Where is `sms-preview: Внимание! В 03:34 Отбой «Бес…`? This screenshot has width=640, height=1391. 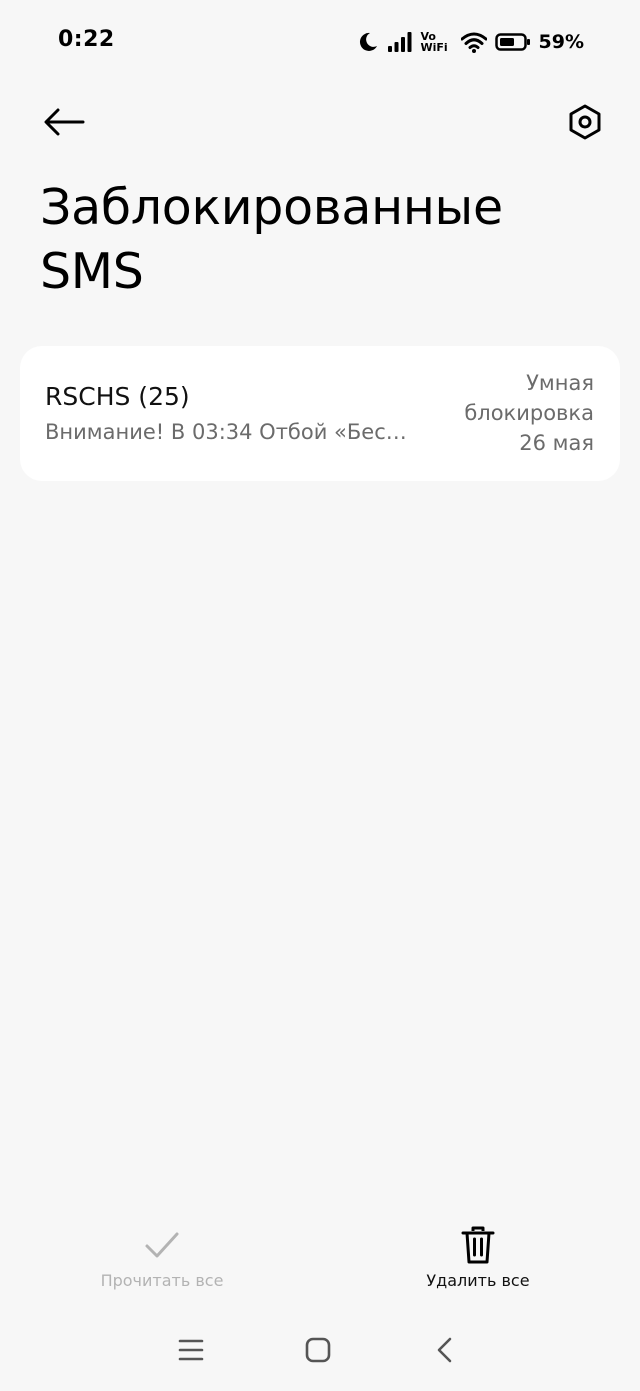
sms-preview: Внимание! В 03:34 Отбой «Бес… is located at coordinates (226, 432).